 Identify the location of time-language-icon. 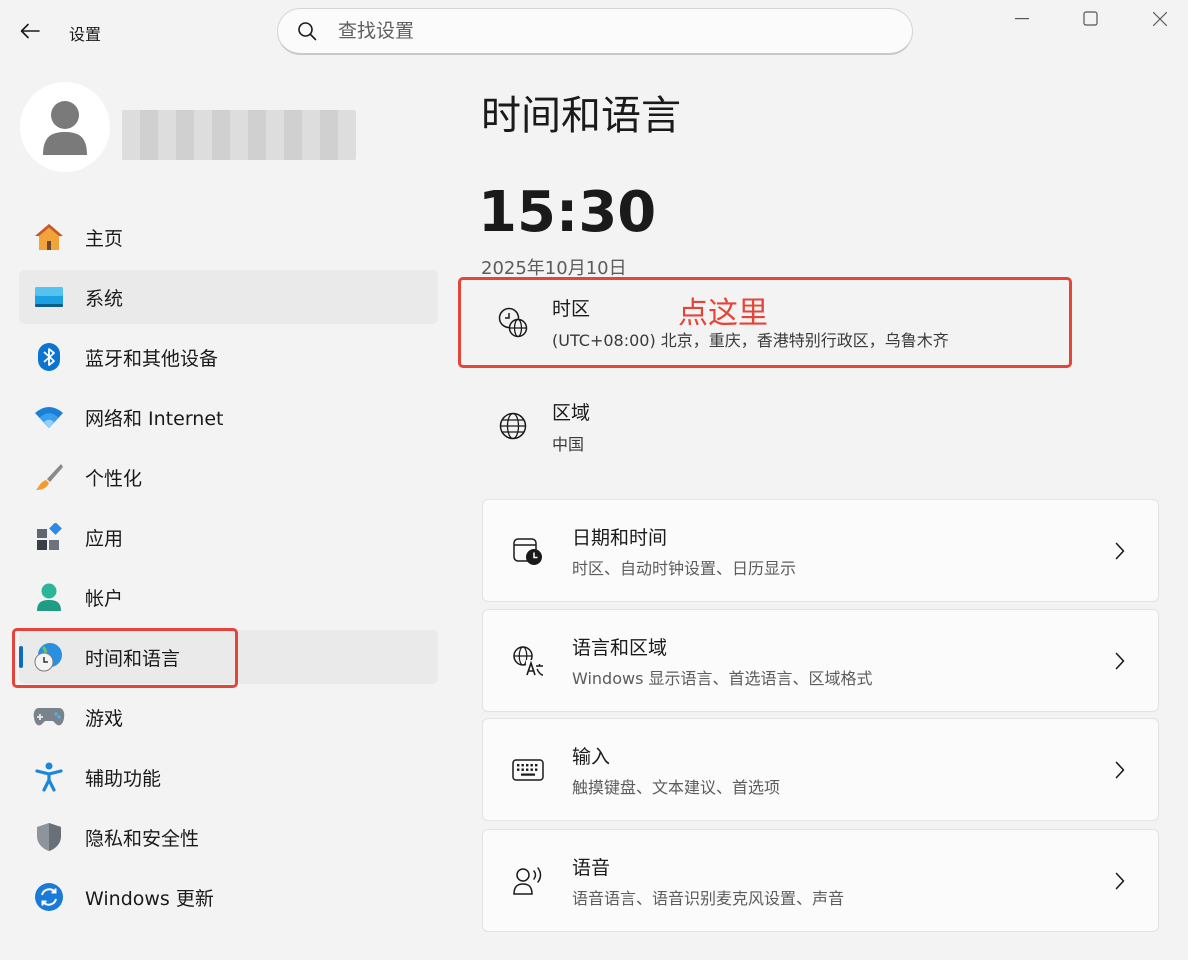
(49, 657).